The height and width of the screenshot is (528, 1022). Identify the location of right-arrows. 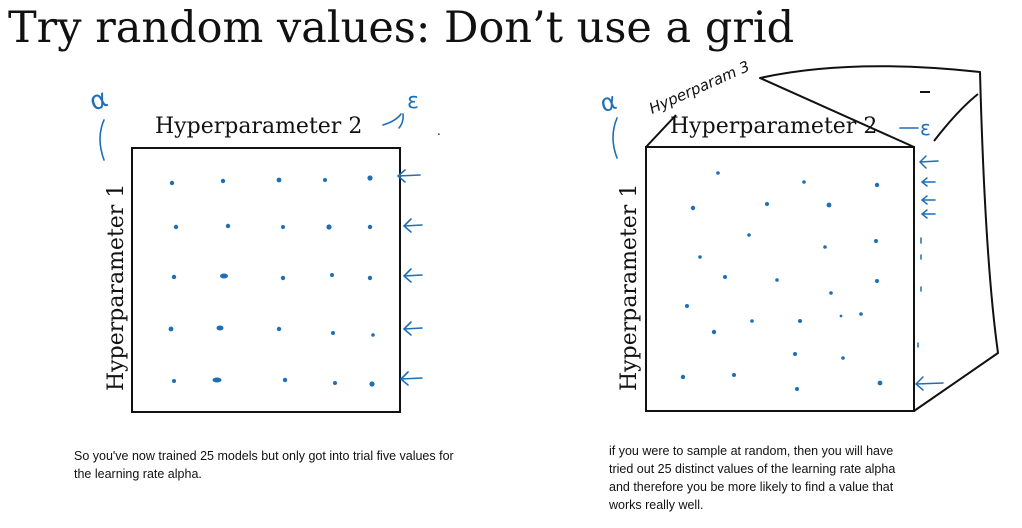
(929, 273).